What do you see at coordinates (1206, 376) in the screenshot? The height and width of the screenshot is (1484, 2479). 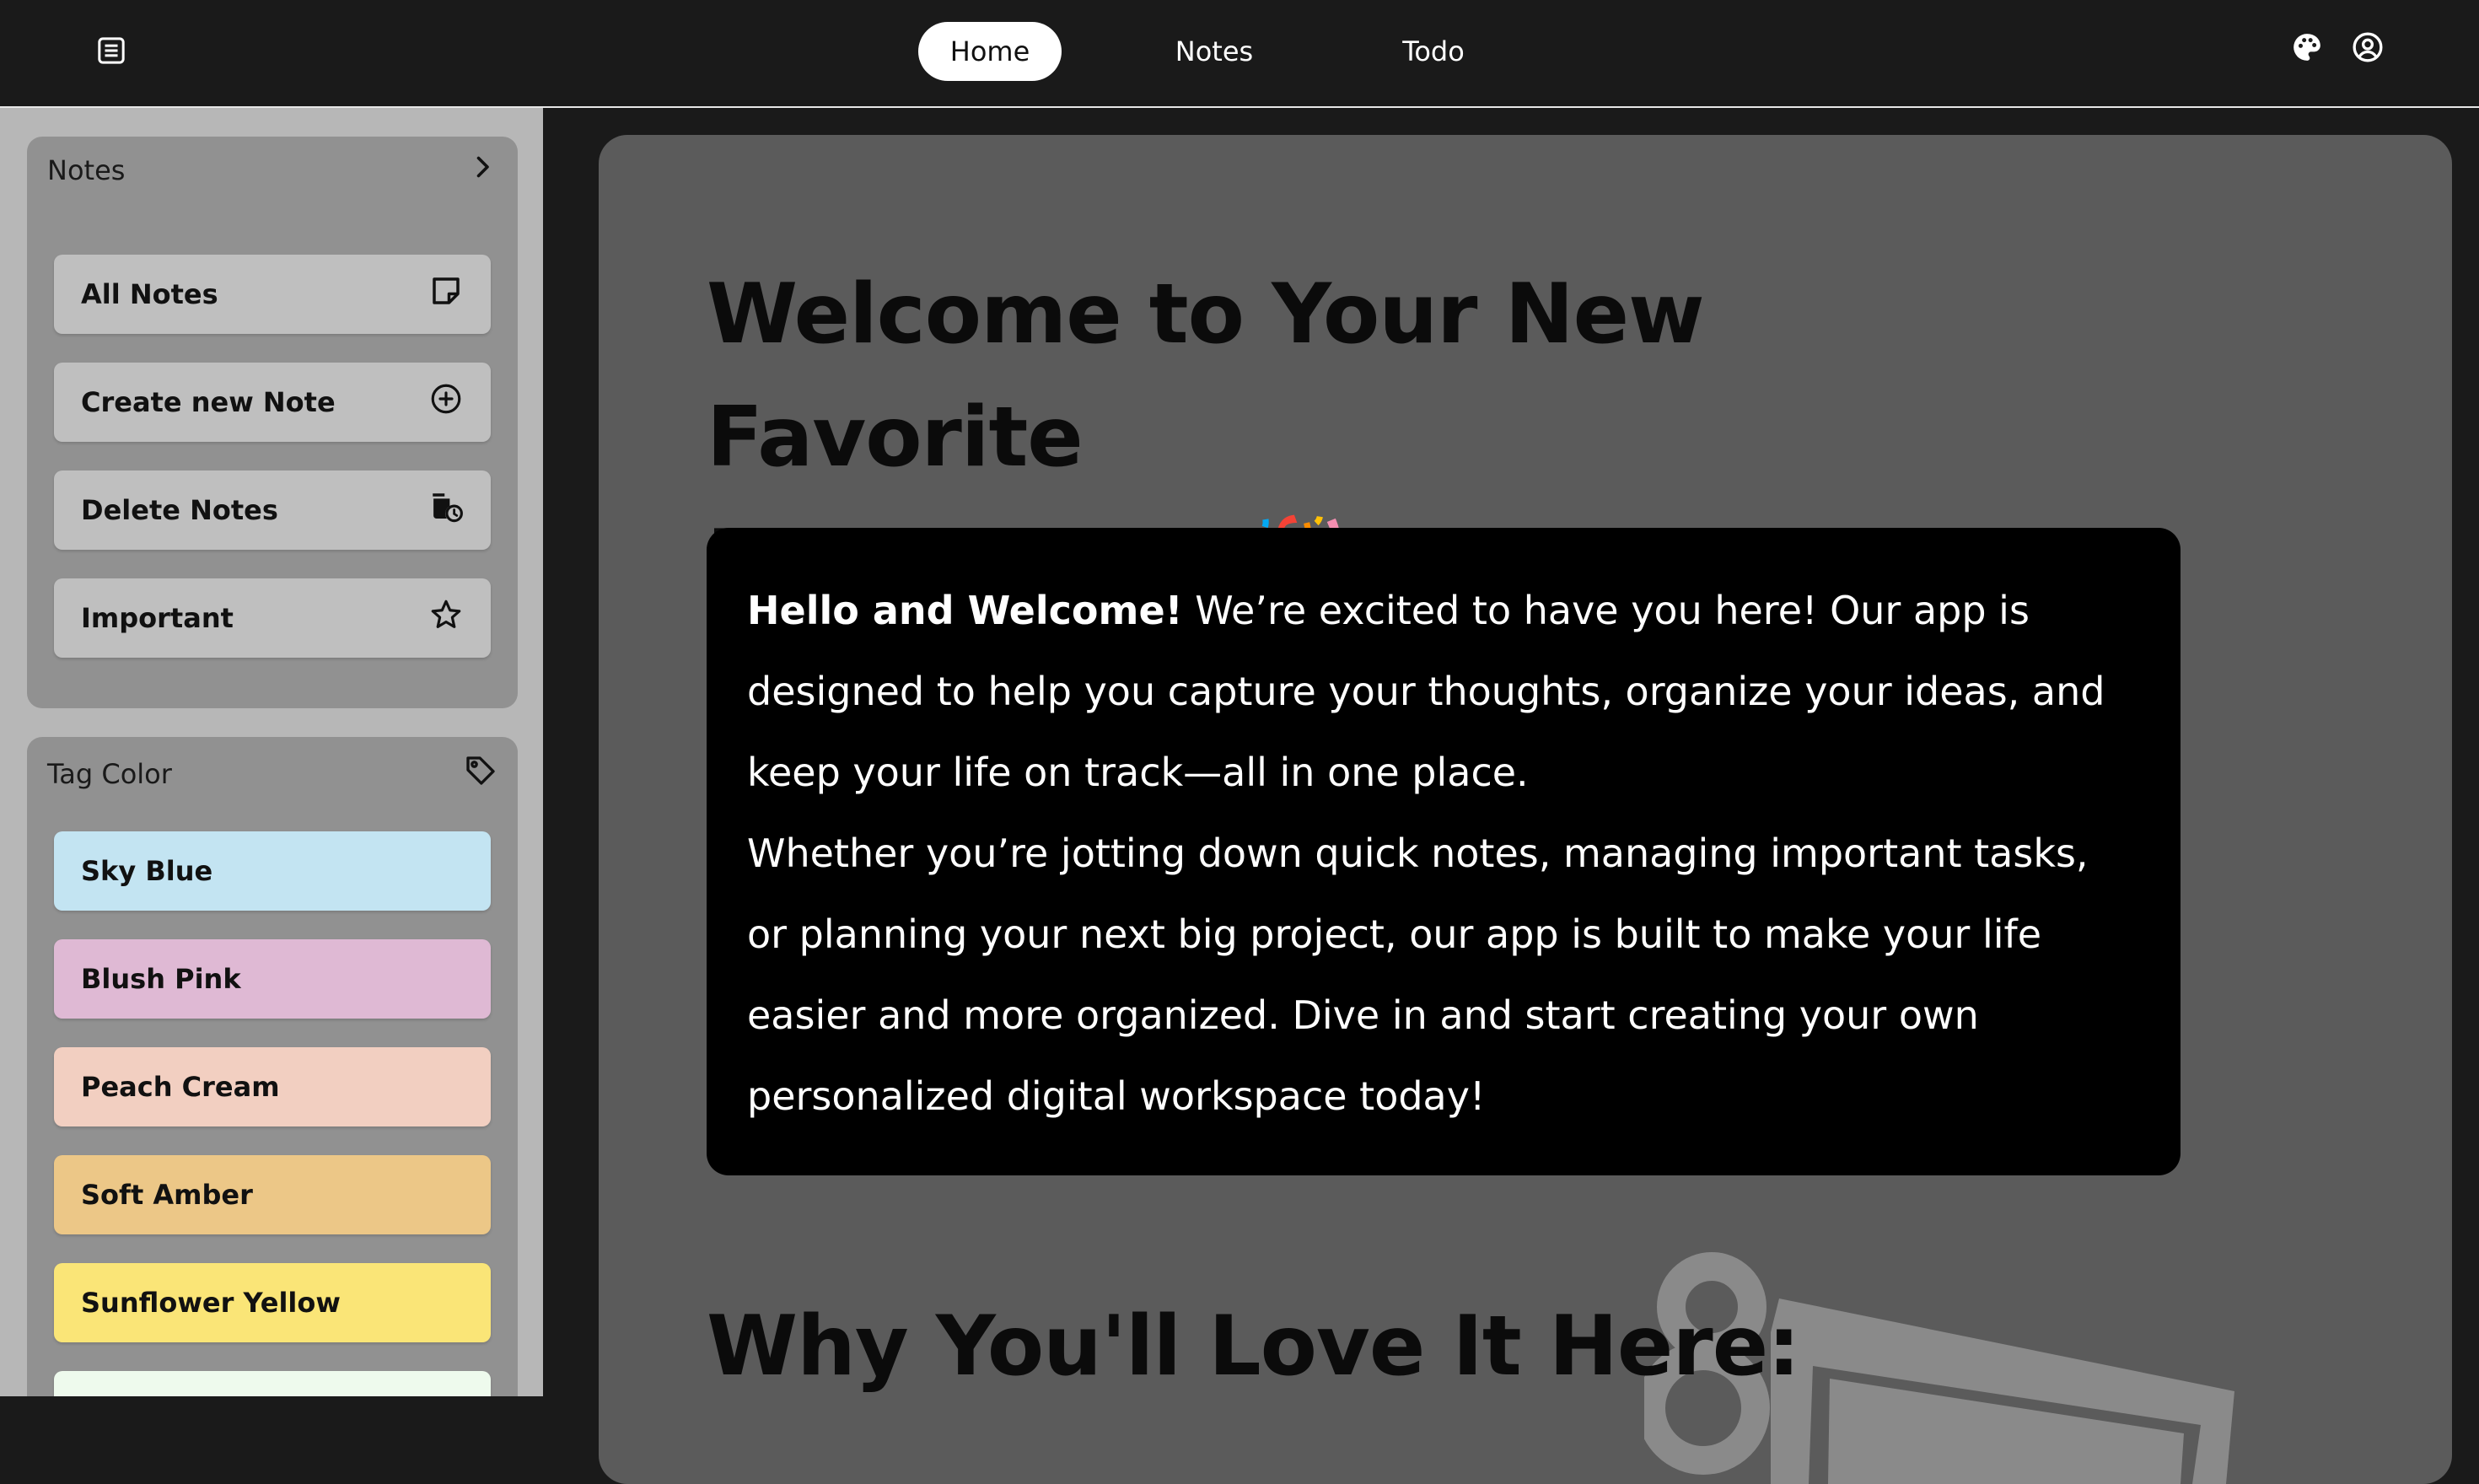 I see `page-title-line-1: Welcome to Your New Favorite` at bounding box center [1206, 376].